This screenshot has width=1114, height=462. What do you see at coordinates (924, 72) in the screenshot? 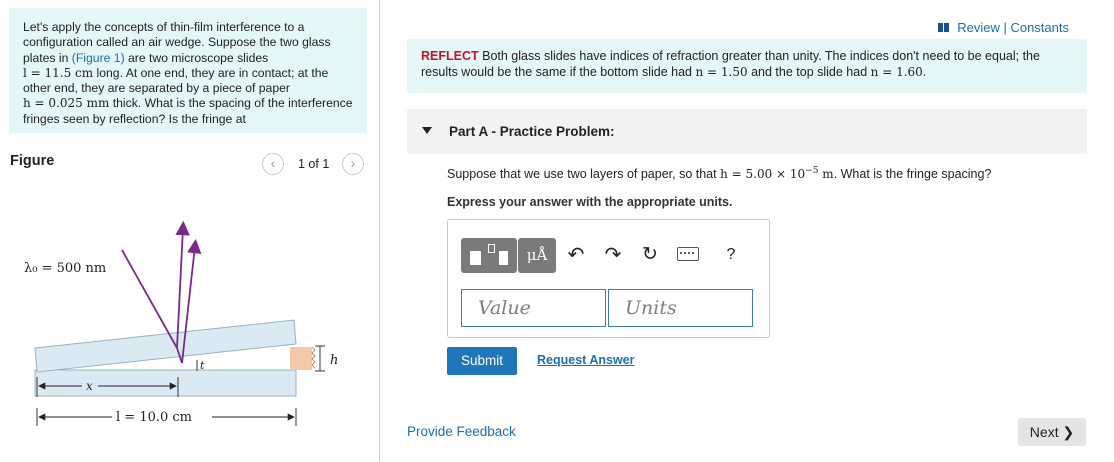
I see `reflect-end: .` at bounding box center [924, 72].